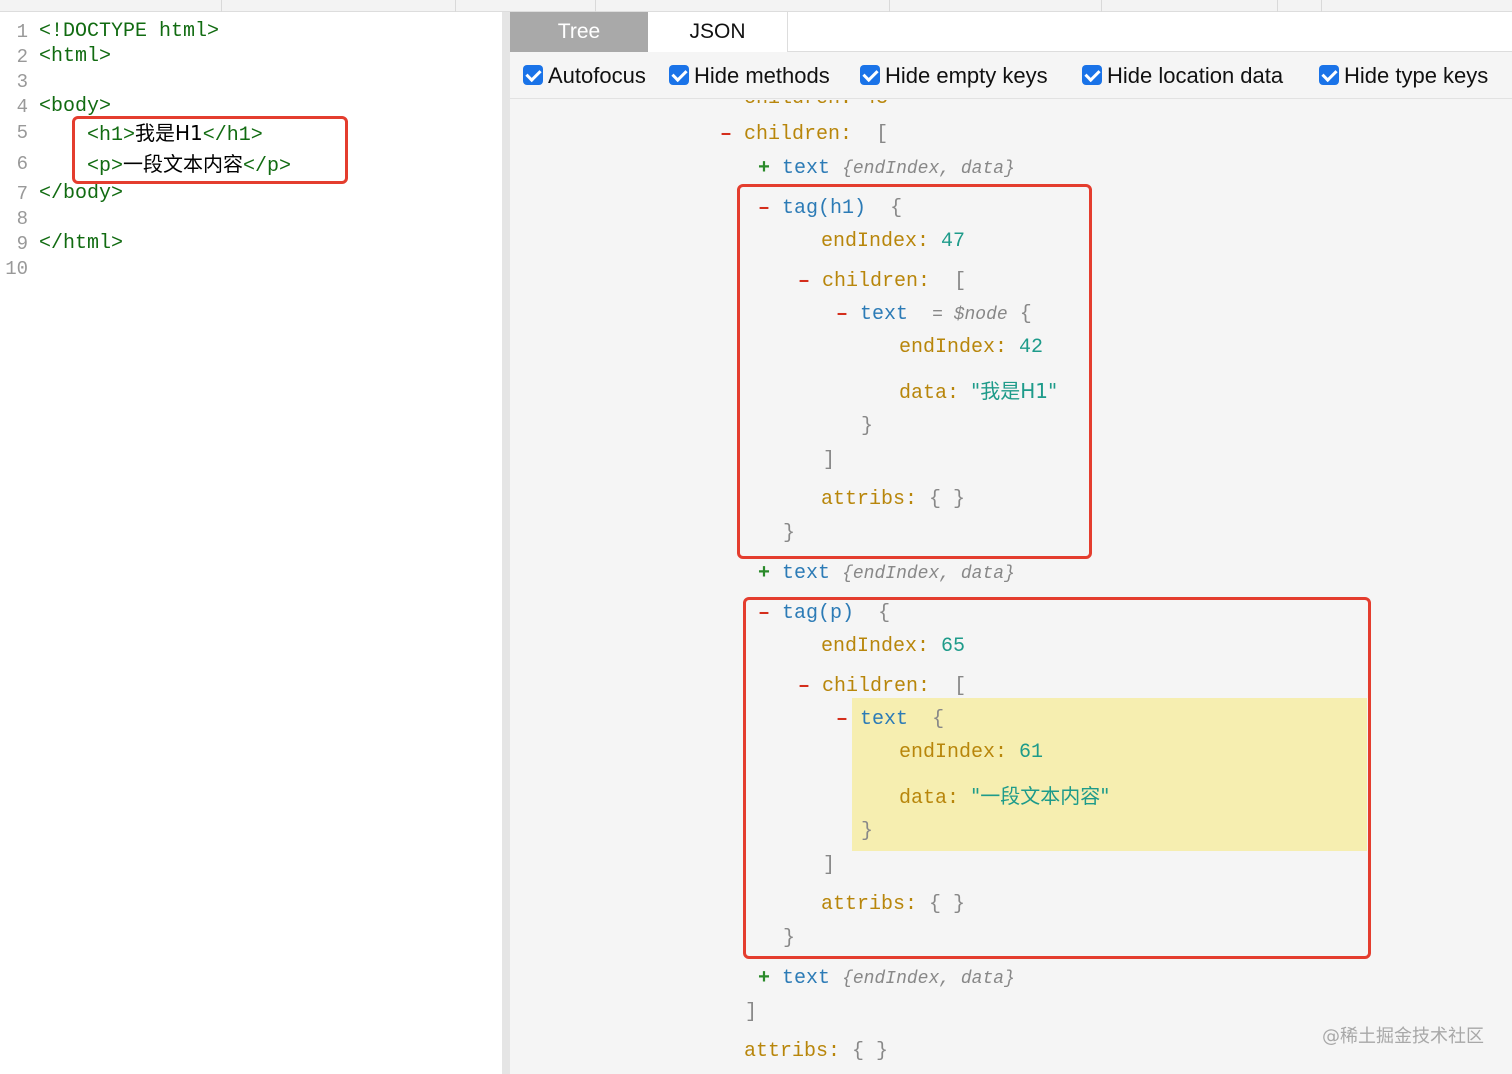 The image size is (1512, 1074). What do you see at coordinates (579, 32) in the screenshot?
I see `tab-tree: Tree` at bounding box center [579, 32].